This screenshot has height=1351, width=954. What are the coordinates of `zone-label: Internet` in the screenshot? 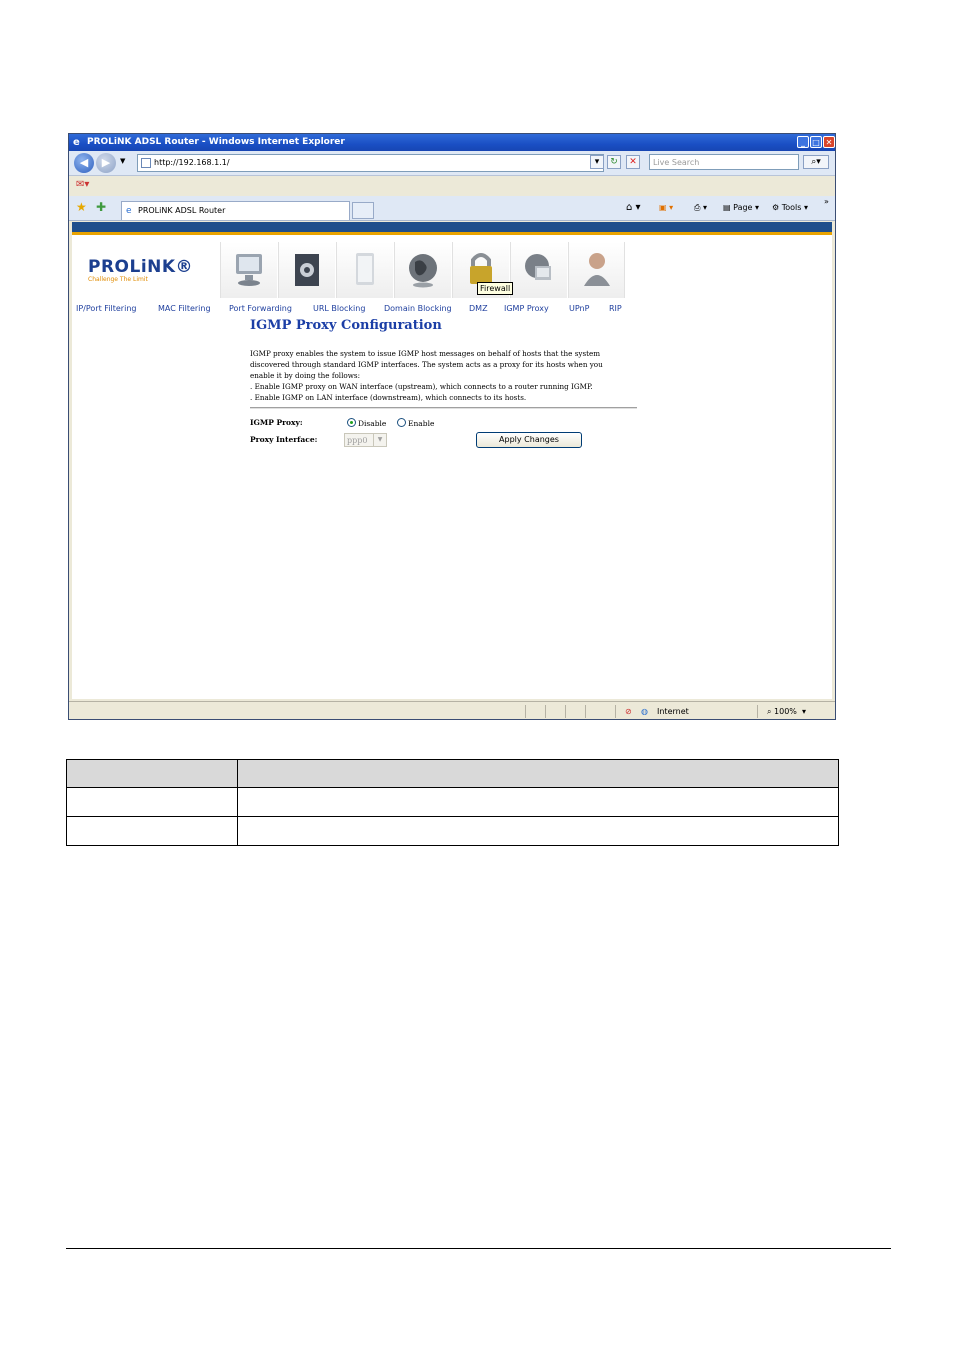 It's located at (673, 711).